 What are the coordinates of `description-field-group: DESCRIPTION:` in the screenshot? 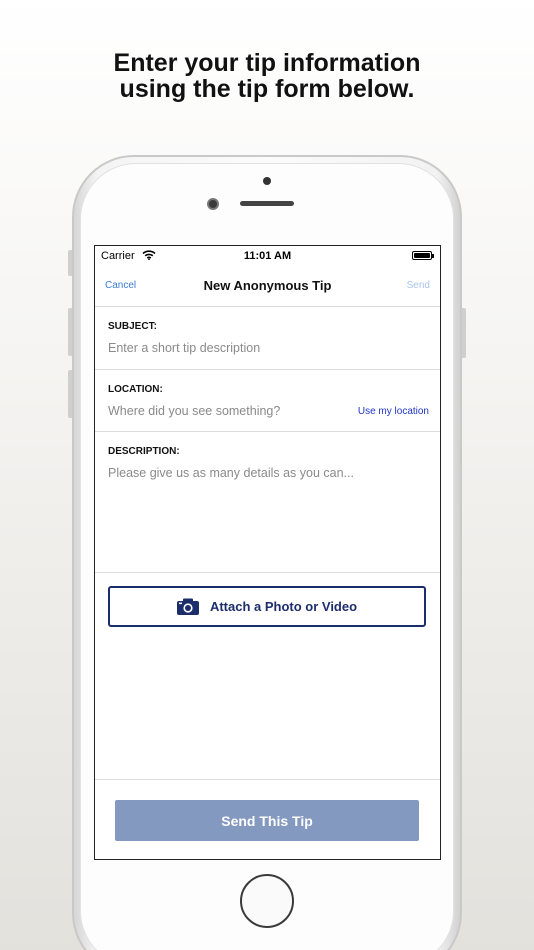 It's located at (267, 501).